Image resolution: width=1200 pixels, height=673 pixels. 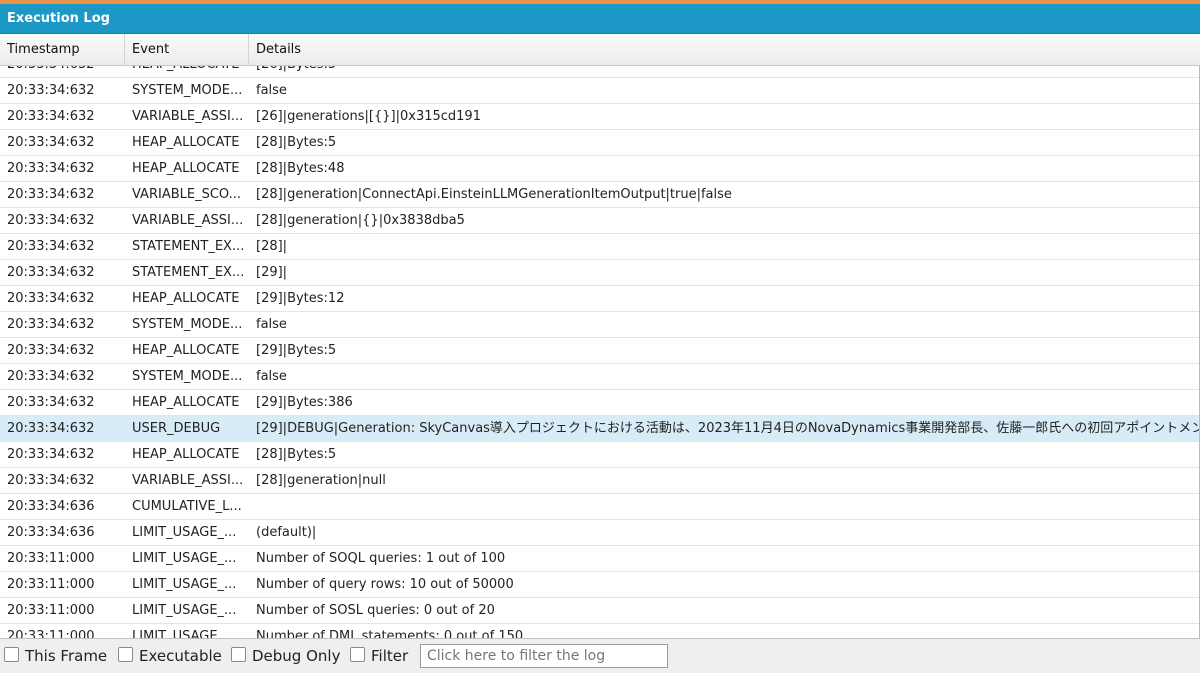 I want to click on log-row: 20:33:34:632 HEAP_ALLOCATE [29]|Bytes:5, so click(x=600, y=351).